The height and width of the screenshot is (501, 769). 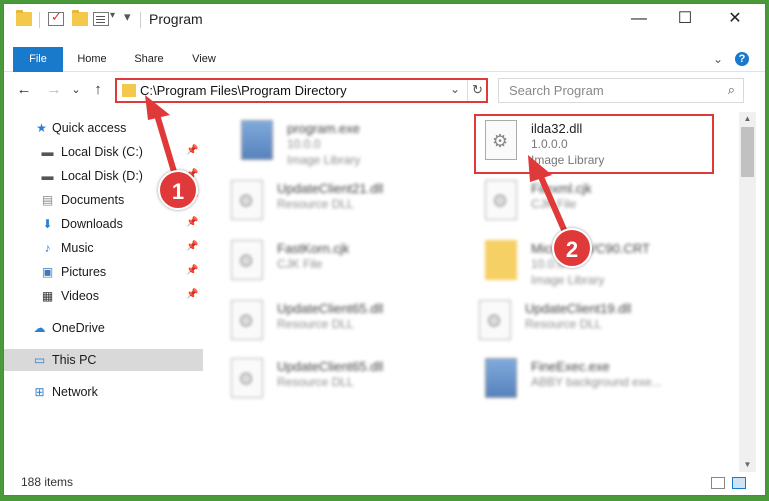 I want to click on sidebar-item-label: Music, so click(x=77, y=248).